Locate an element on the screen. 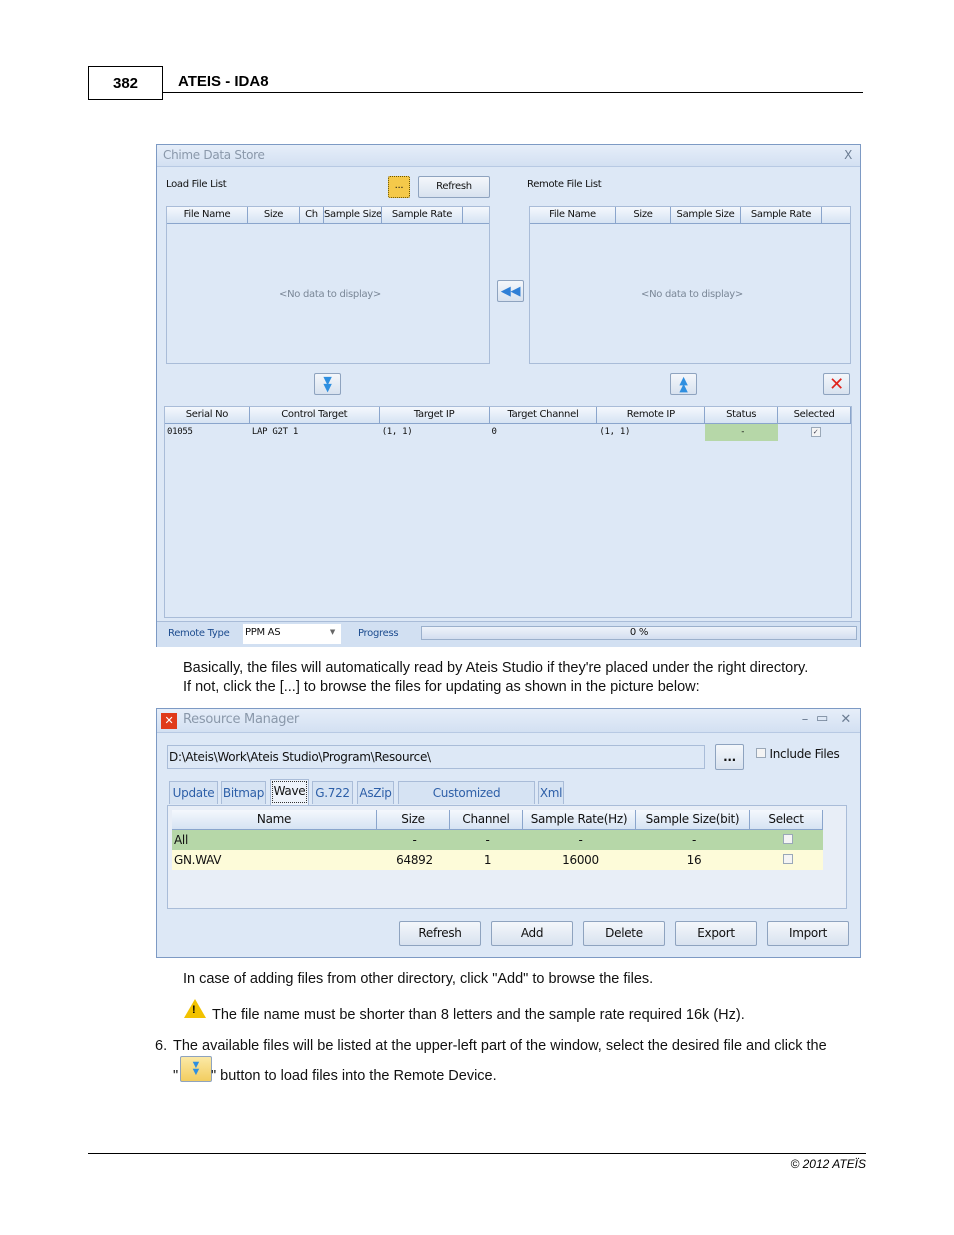 The image size is (954, 1235). load-down-button-inline: ▼ ▼ is located at coordinates (196, 1069).